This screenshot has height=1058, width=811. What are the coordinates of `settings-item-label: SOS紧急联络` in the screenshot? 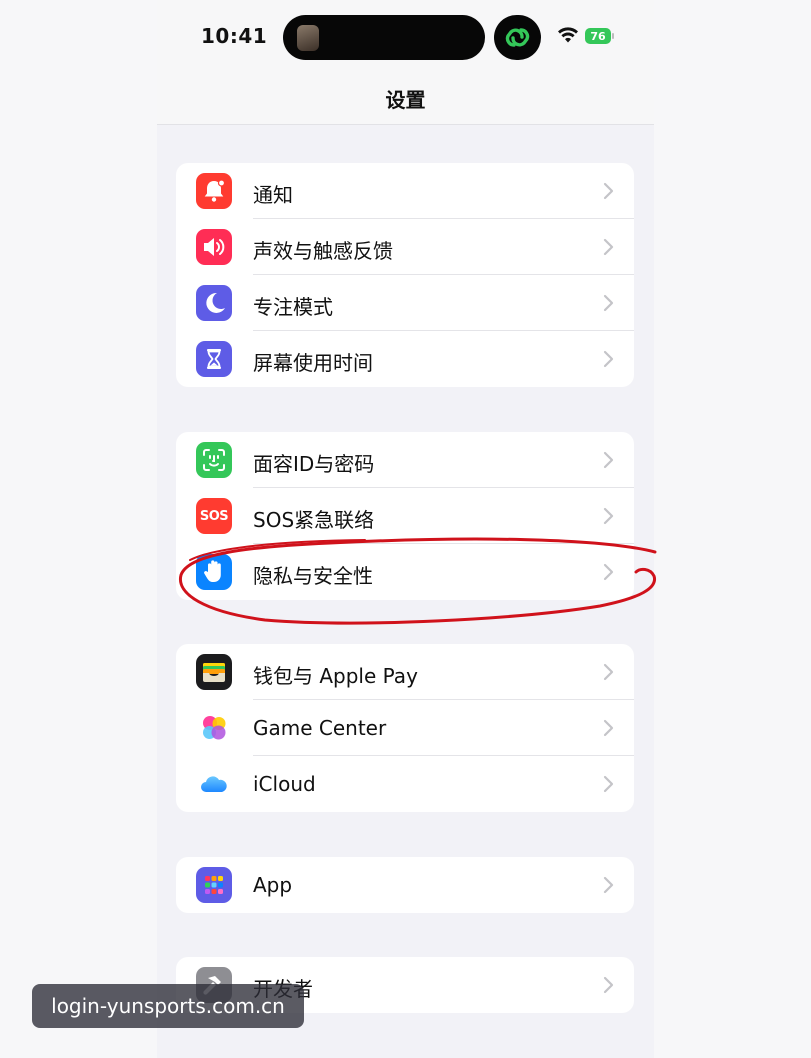 It's located at (314, 520).